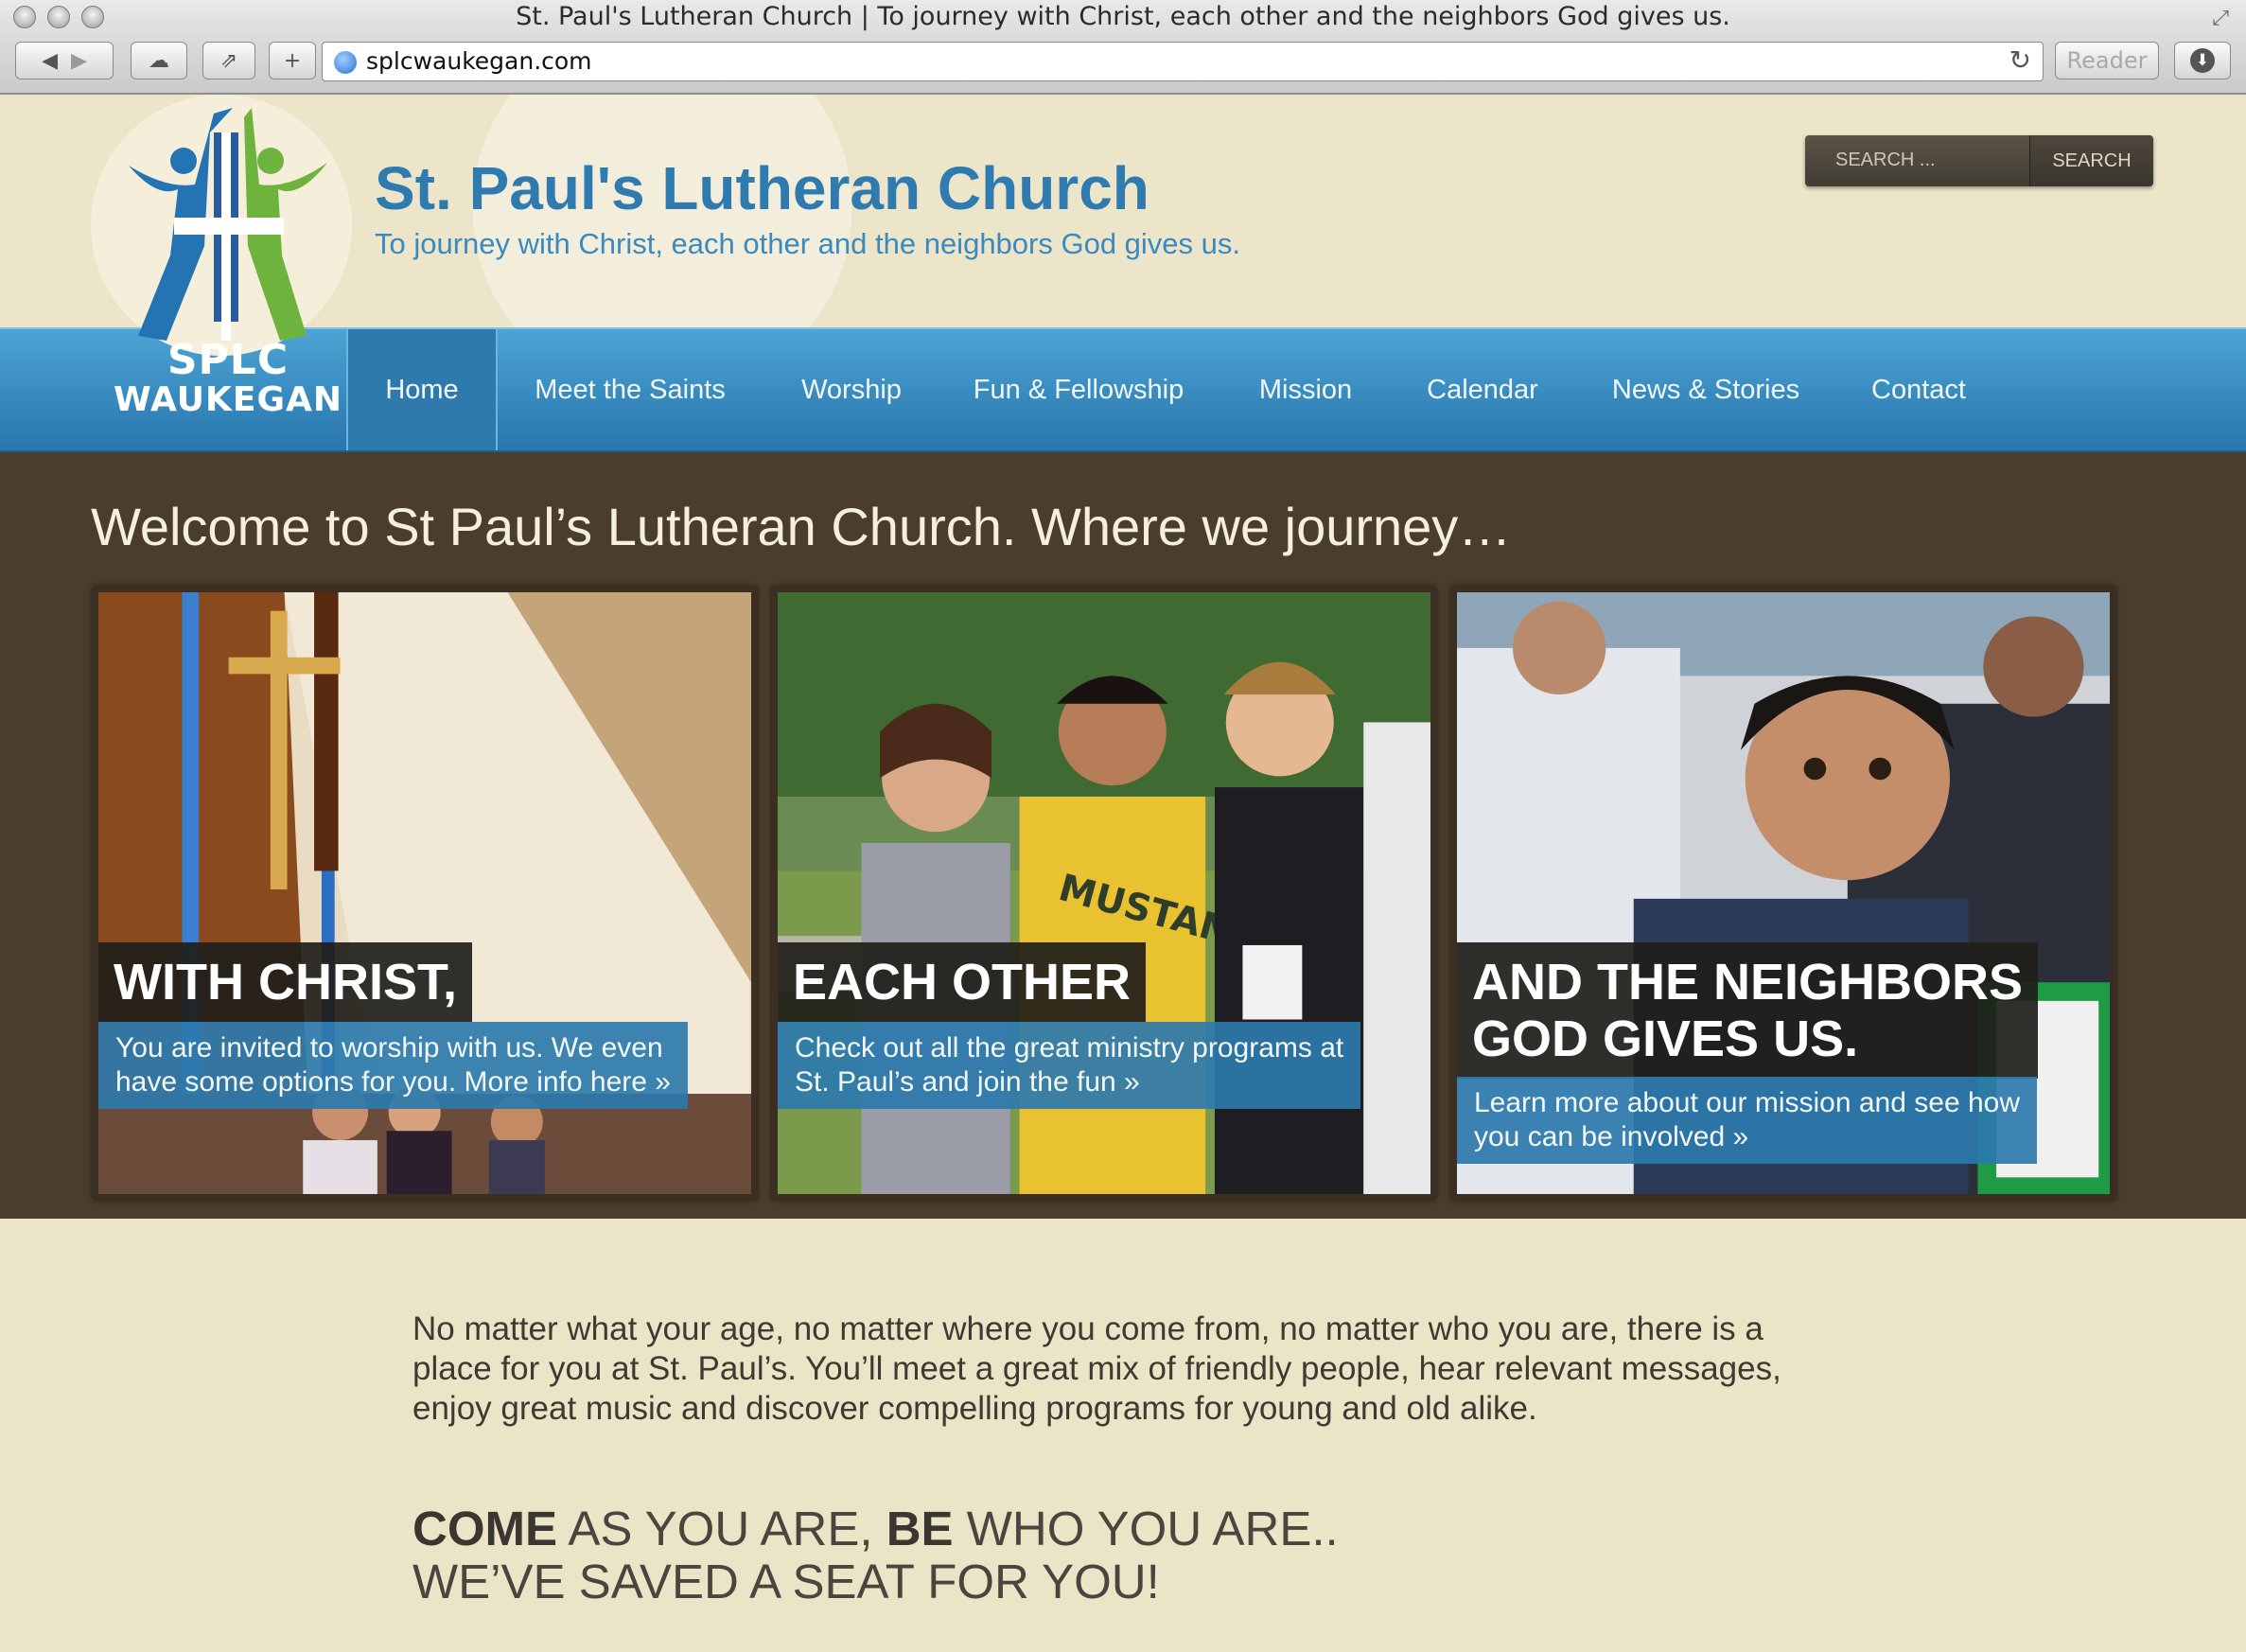 The image size is (2246, 1652). I want to click on search-form: SEARCH ... SEARCH, so click(1979, 160).